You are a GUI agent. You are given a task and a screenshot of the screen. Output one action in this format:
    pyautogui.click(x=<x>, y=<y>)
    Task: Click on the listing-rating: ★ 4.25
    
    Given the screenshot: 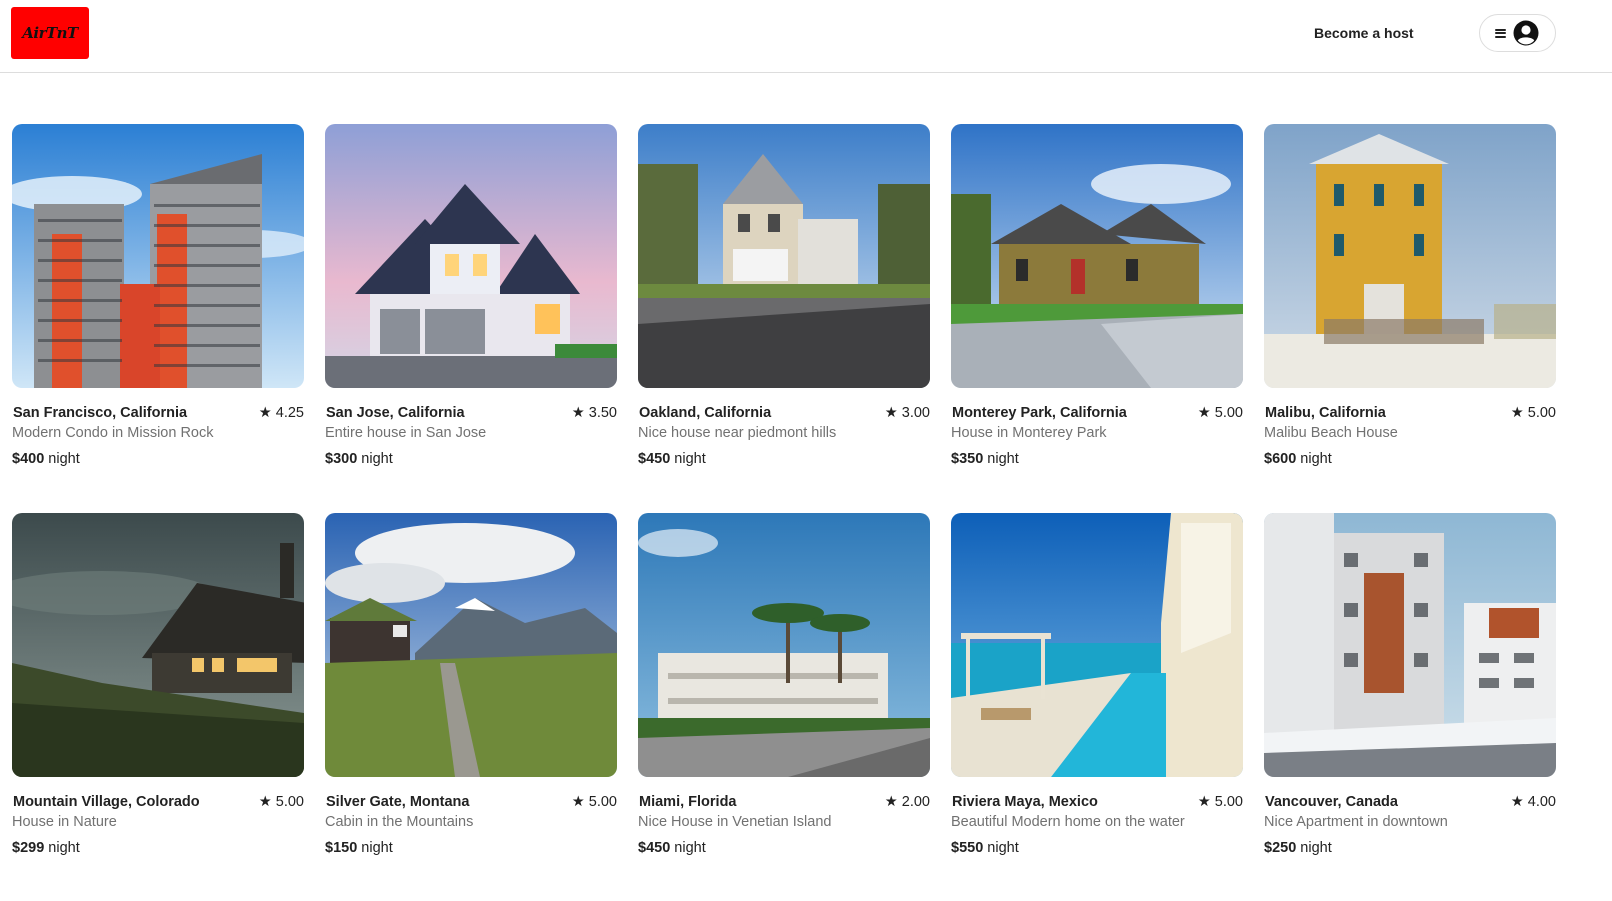 What is the action you would take?
    pyautogui.click(x=281, y=413)
    